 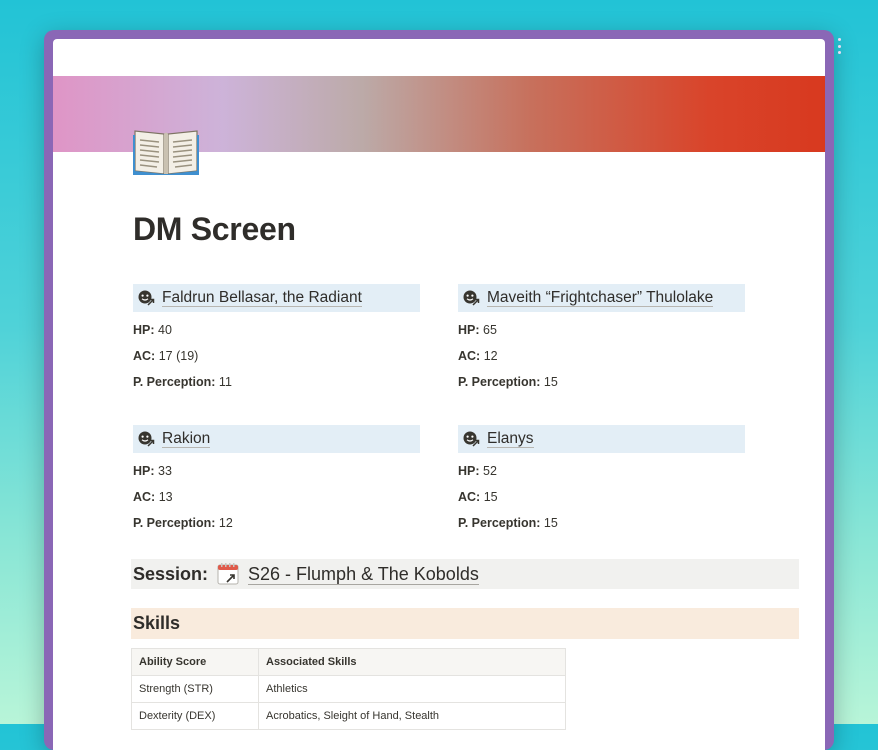 I want to click on table-header-row: Ability Score Associated Skills, so click(x=348, y=662).